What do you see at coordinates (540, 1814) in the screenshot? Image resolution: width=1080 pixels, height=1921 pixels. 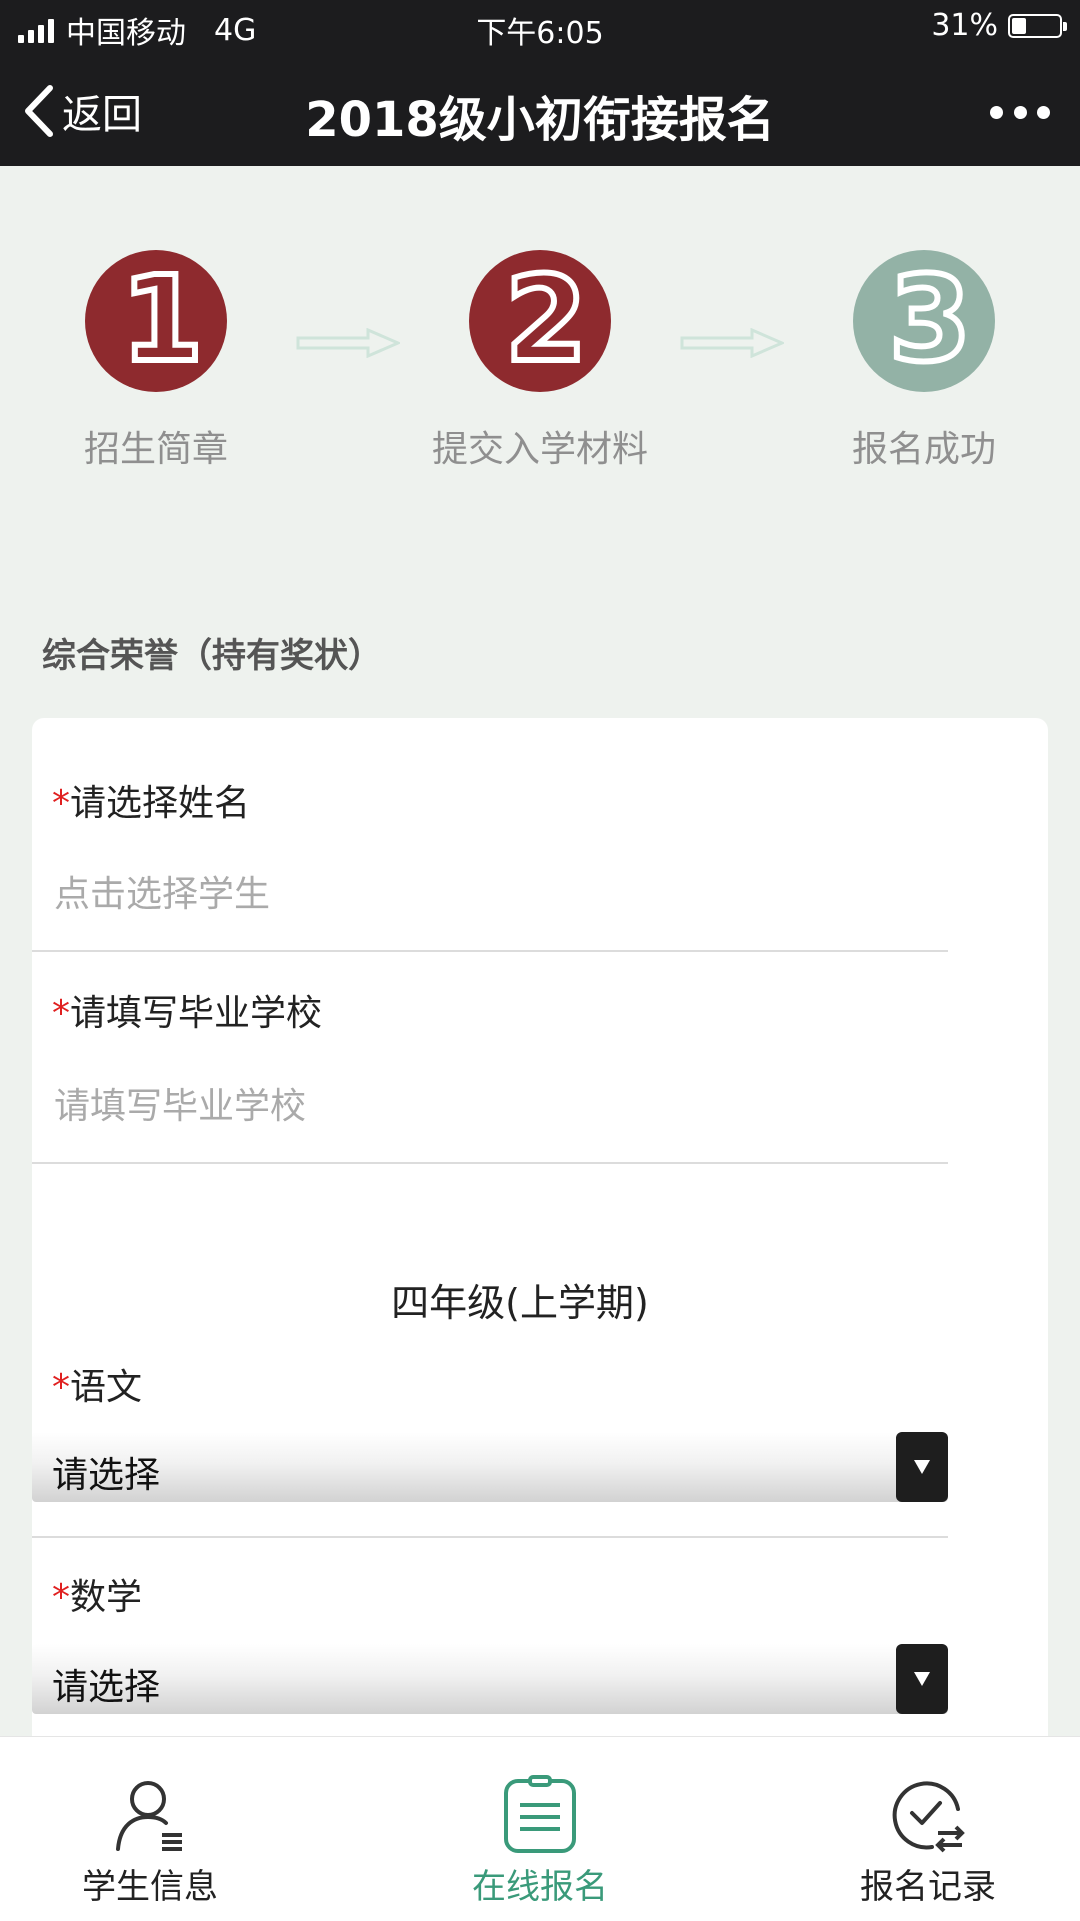 I see `clipboard-icon` at bounding box center [540, 1814].